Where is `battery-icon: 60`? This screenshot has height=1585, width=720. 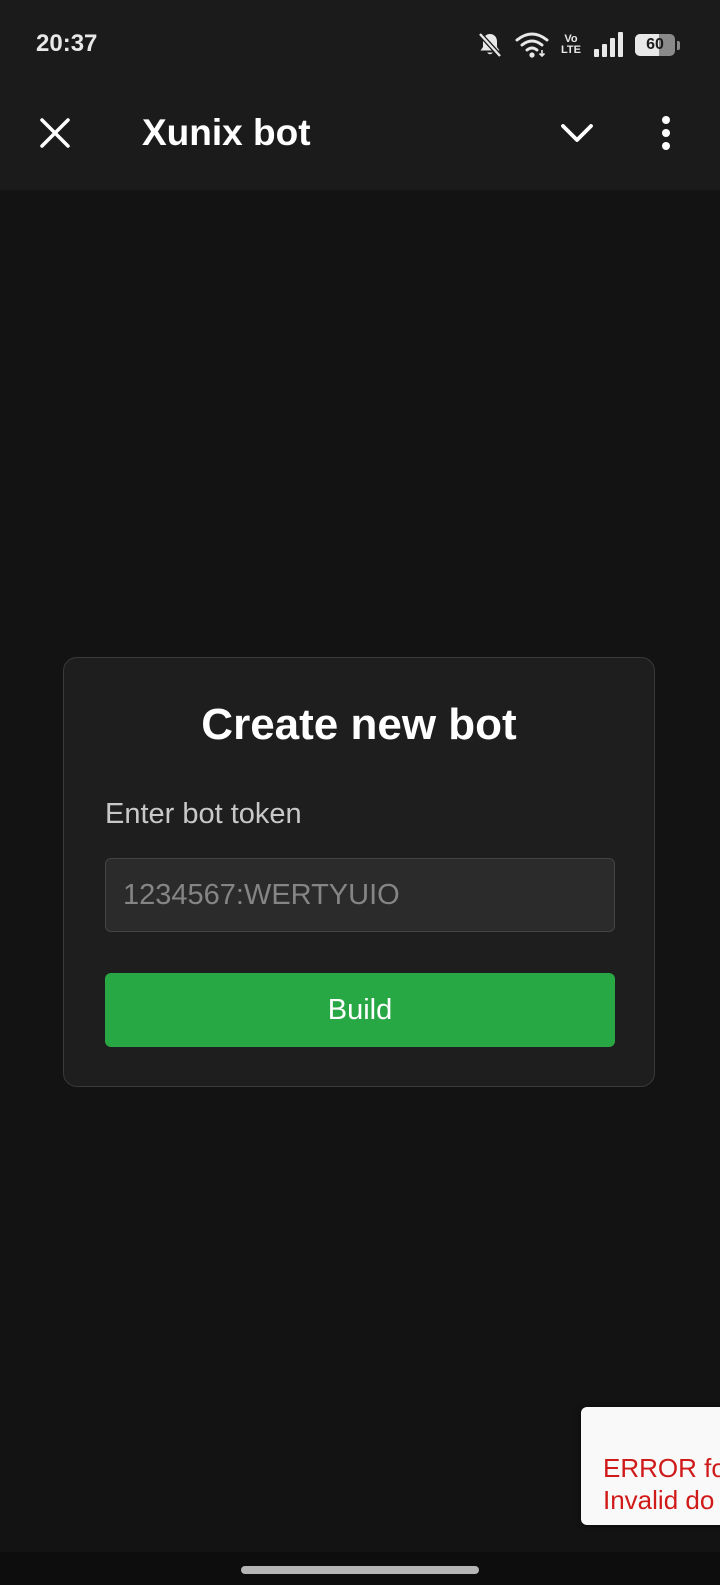
battery-icon: 60 is located at coordinates (655, 45).